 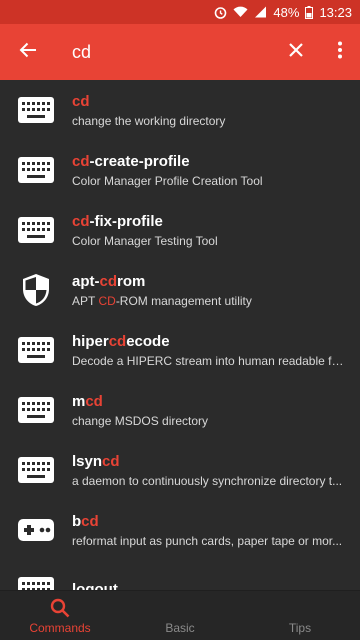 I want to click on result-title: bcd, so click(x=208, y=521).